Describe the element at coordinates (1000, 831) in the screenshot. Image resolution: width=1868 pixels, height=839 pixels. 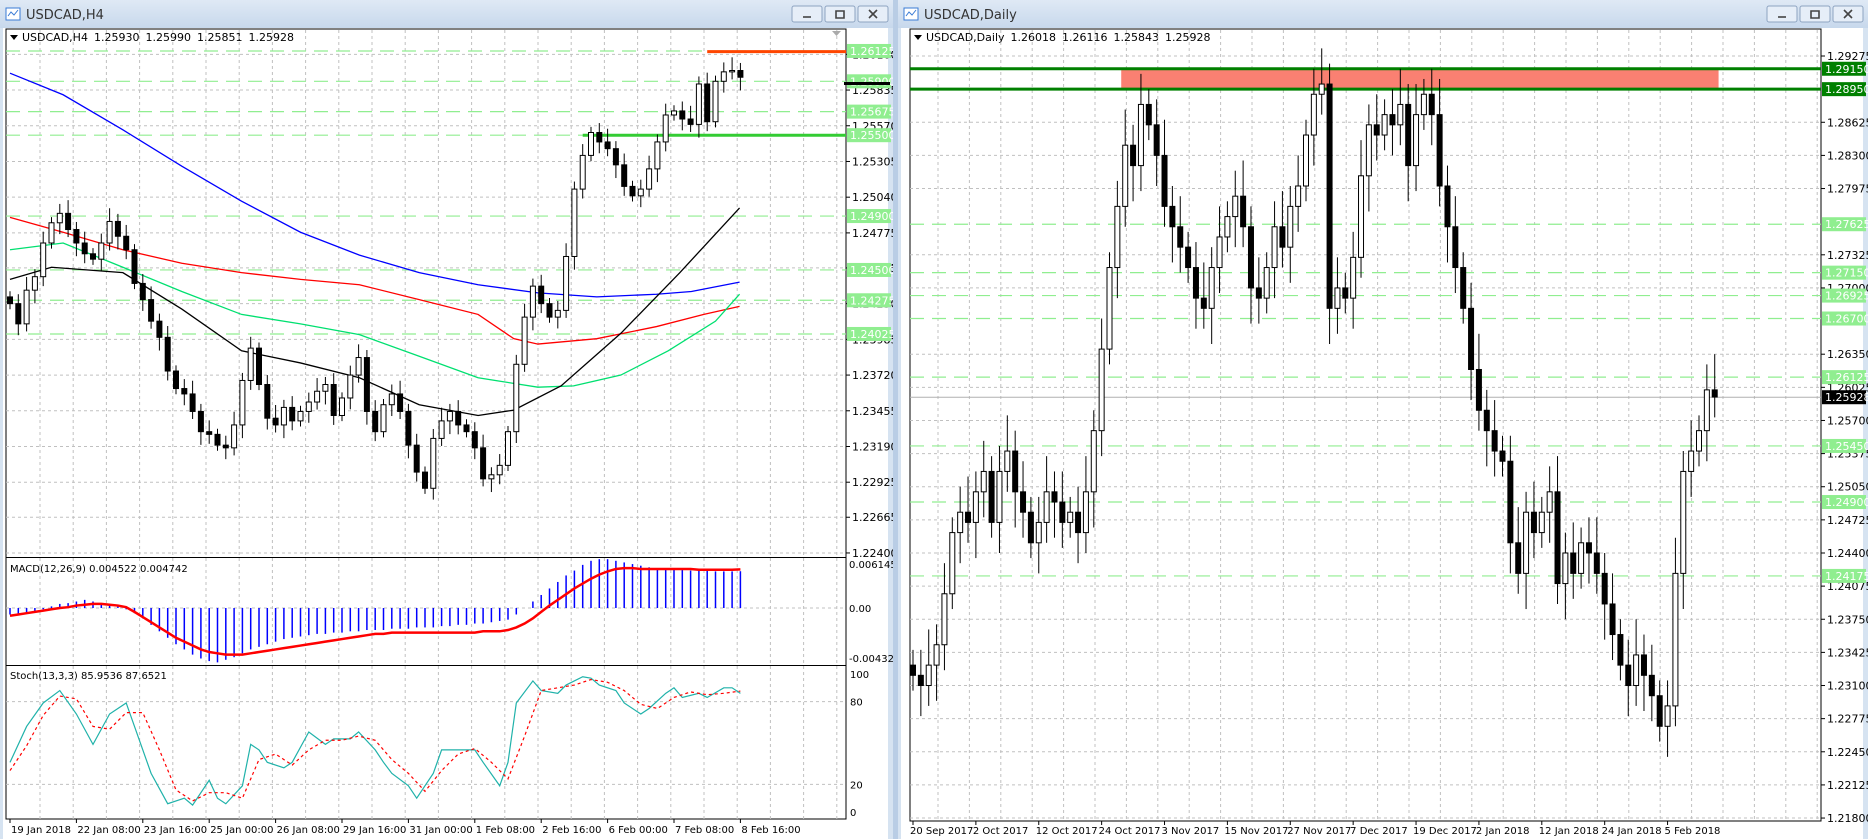
I see `time-label: 2 Oct 2017` at that location.